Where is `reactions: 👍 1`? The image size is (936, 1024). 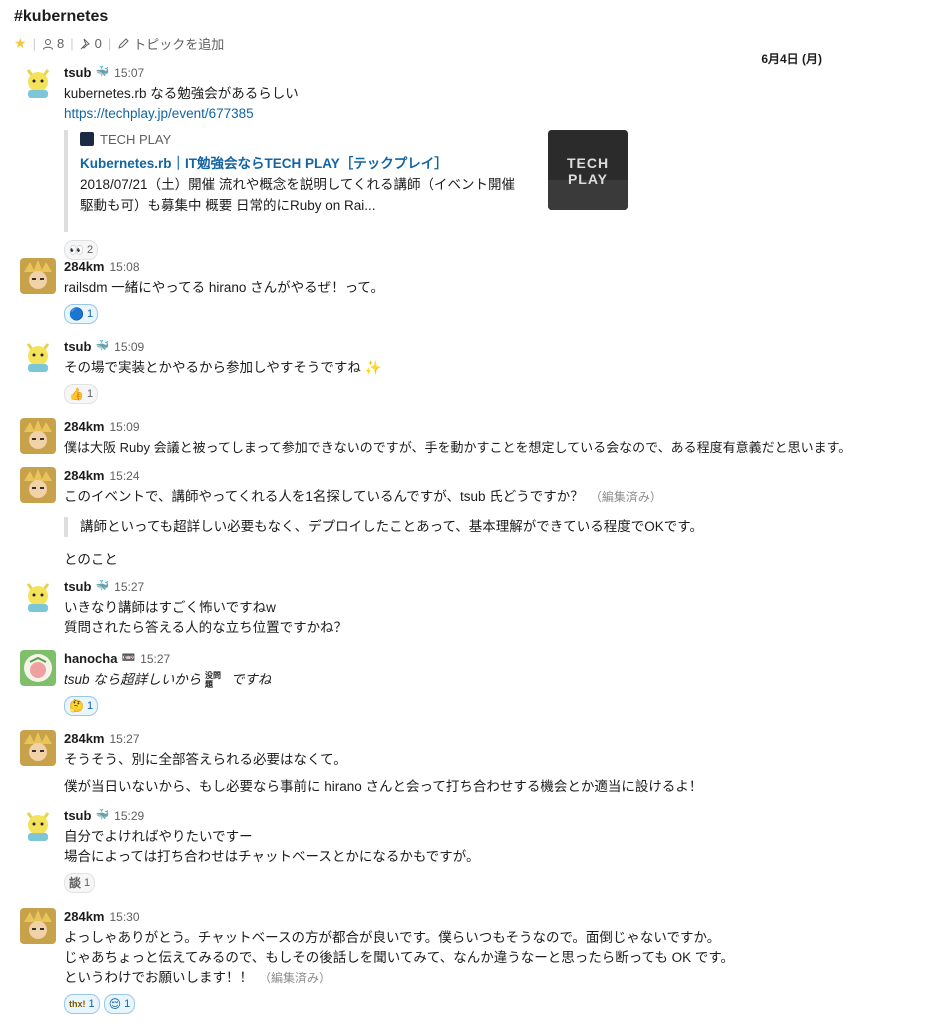
reactions: 👍 1 is located at coordinates (492, 394).